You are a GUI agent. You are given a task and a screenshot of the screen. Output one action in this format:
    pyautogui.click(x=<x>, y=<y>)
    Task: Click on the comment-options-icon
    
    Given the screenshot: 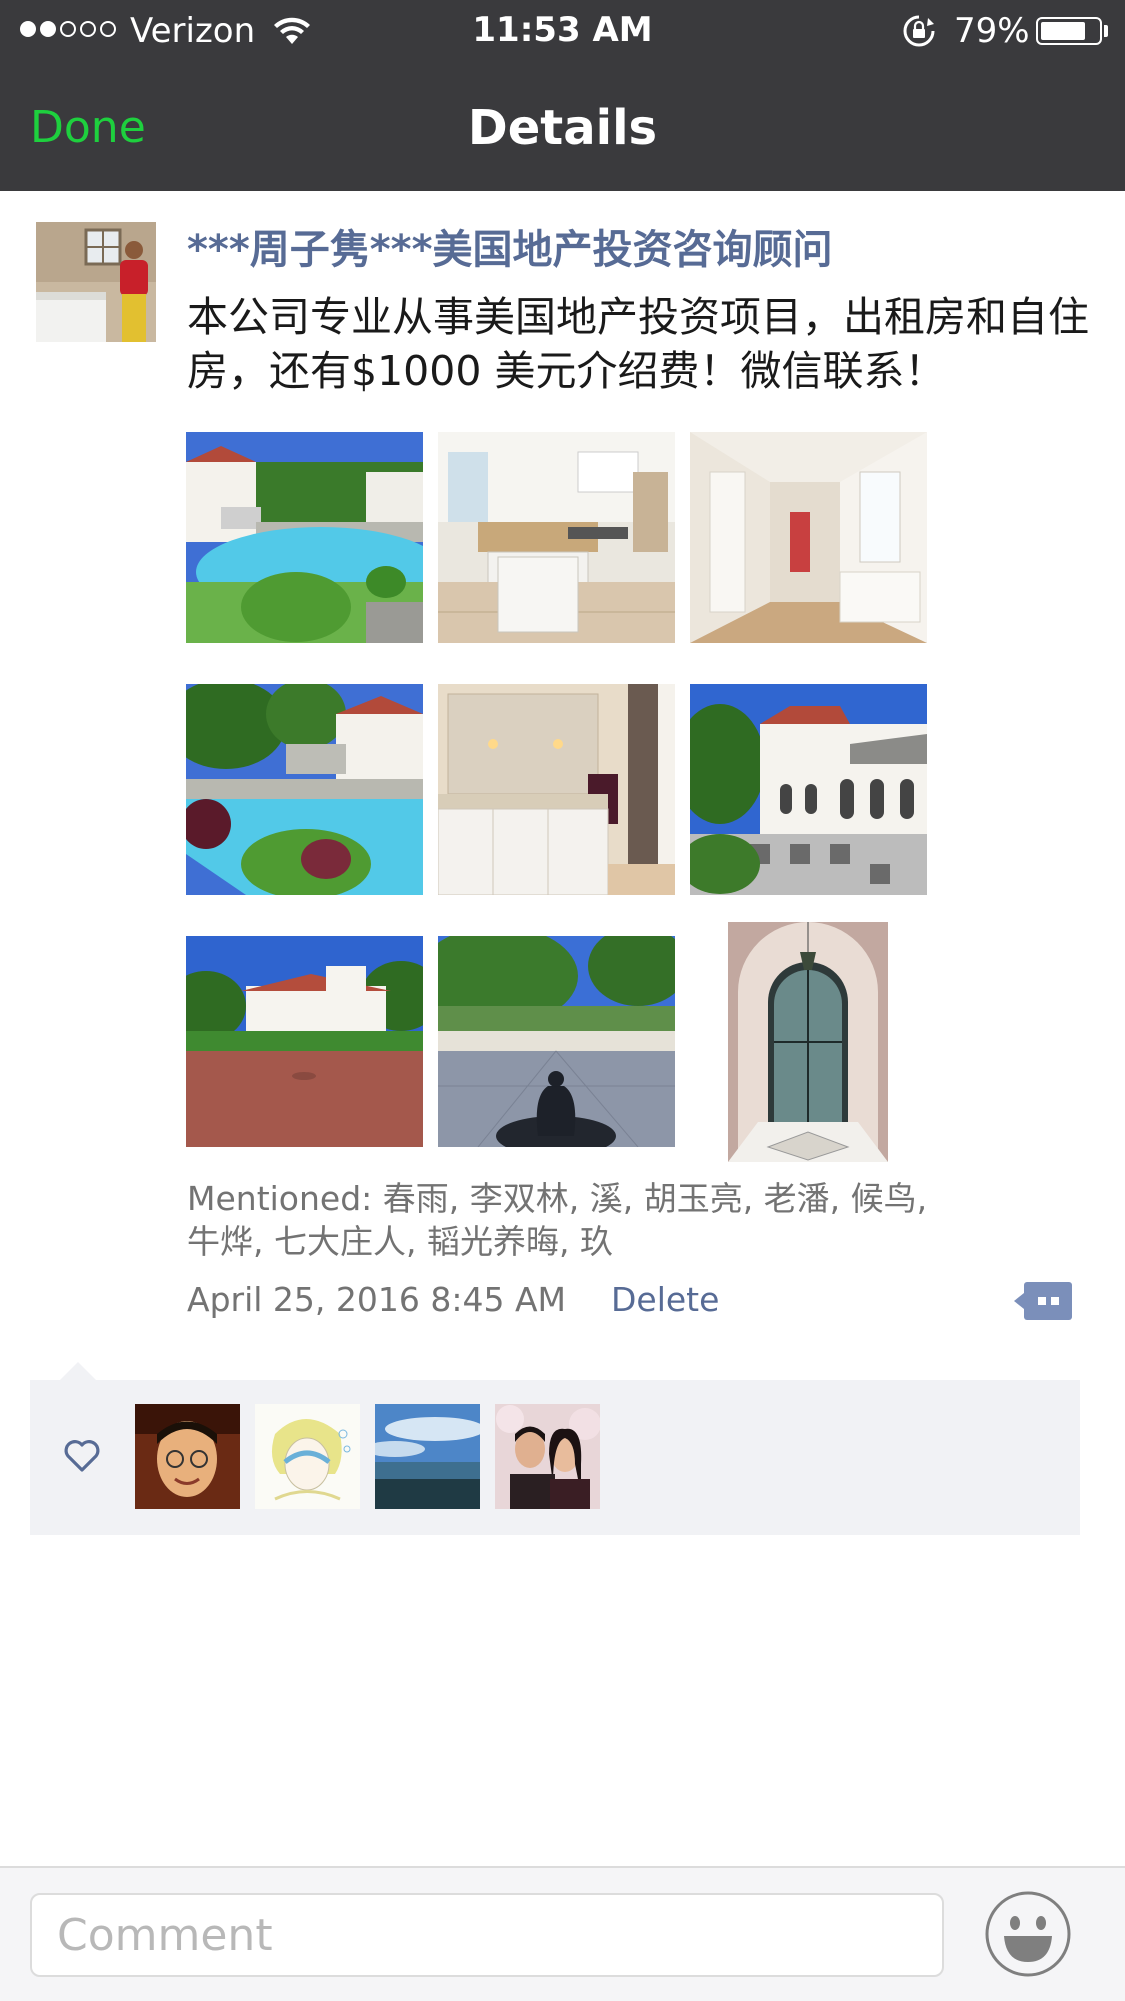 What is the action you would take?
    pyautogui.click(x=1044, y=1301)
    